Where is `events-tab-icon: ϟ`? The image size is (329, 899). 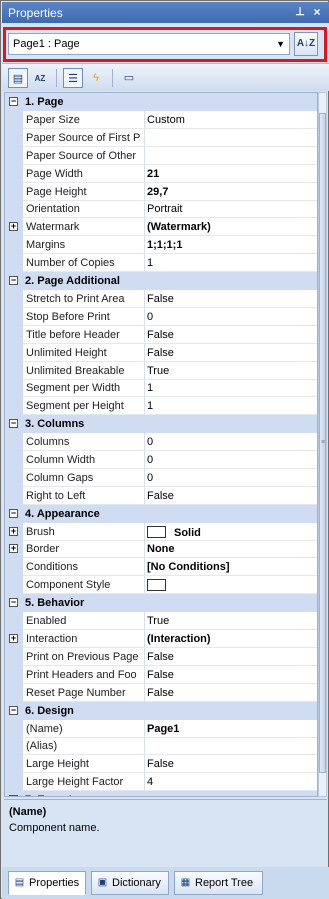 events-tab-icon: ϟ is located at coordinates (96, 78).